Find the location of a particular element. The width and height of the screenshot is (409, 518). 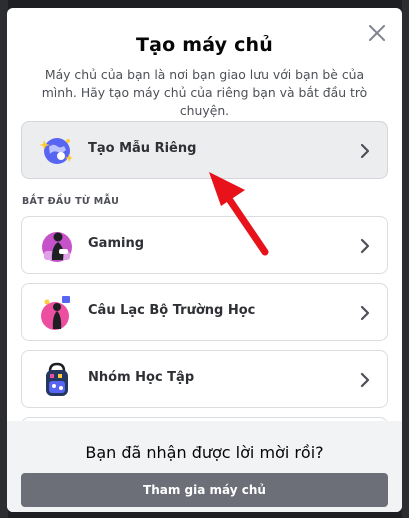

create-own-template-label: Tạo Mẫu Riêng is located at coordinates (142, 148).